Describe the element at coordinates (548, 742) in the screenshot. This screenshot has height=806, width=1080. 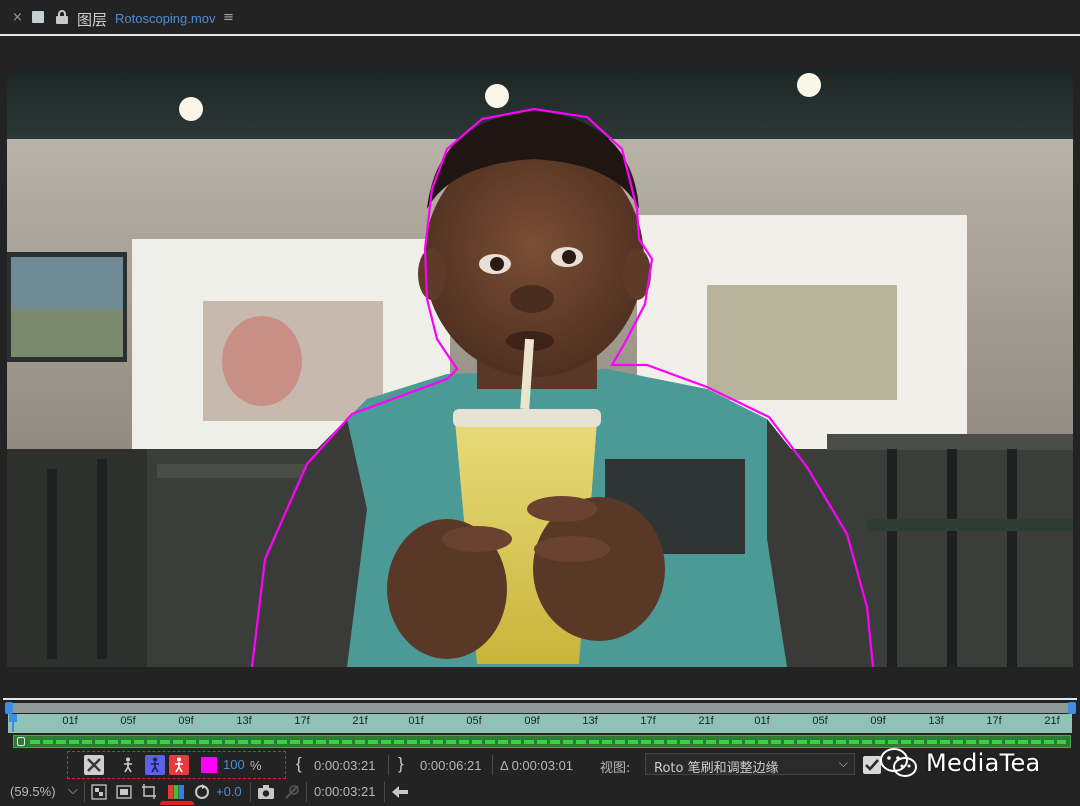
I see `propagated-frames-bar` at that location.